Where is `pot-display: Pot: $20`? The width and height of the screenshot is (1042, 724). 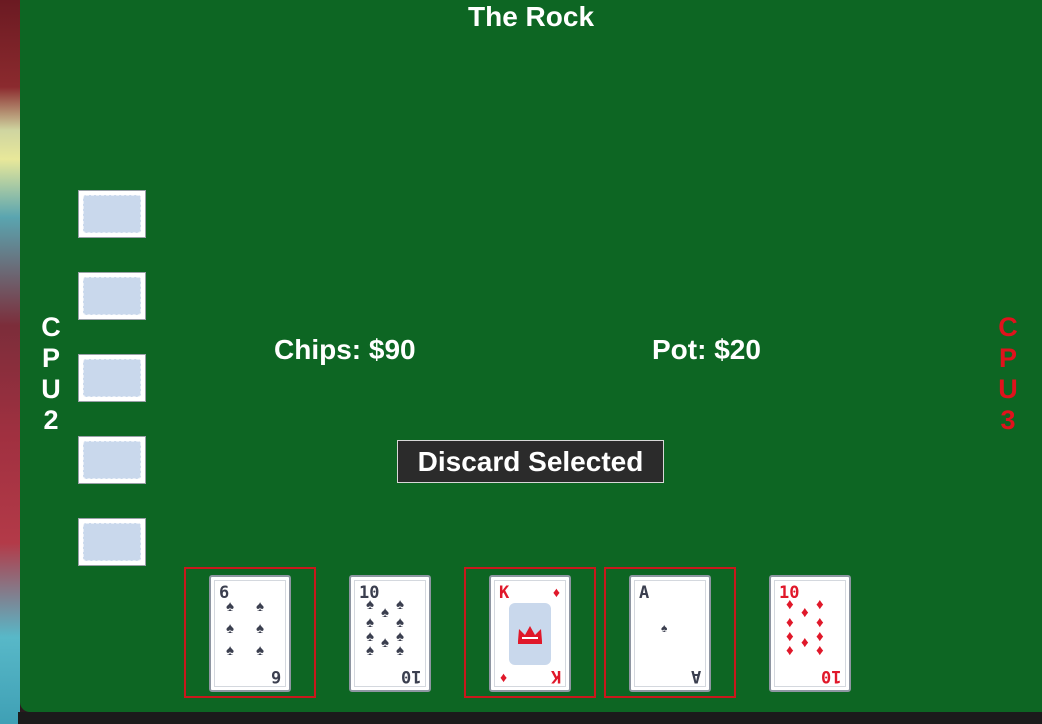 pot-display: Pot: $20 is located at coordinates (706, 349).